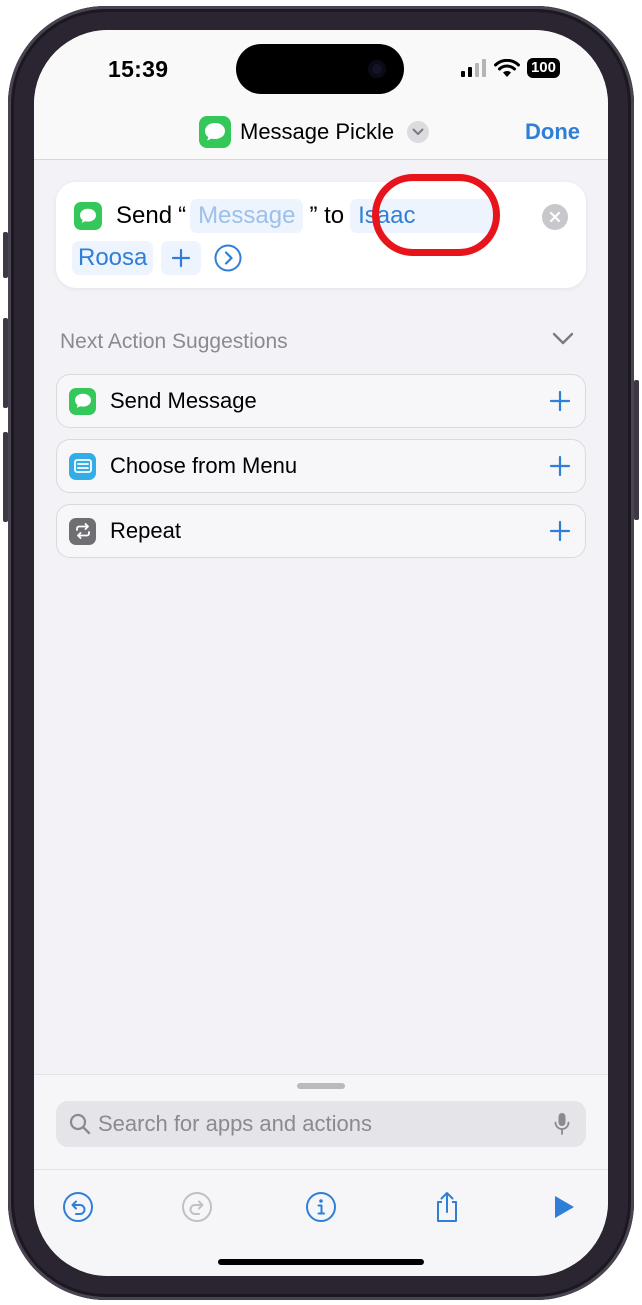 The height and width of the screenshot is (1305, 642). Describe the element at coordinates (82, 531) in the screenshot. I see `repeat-icon` at that location.